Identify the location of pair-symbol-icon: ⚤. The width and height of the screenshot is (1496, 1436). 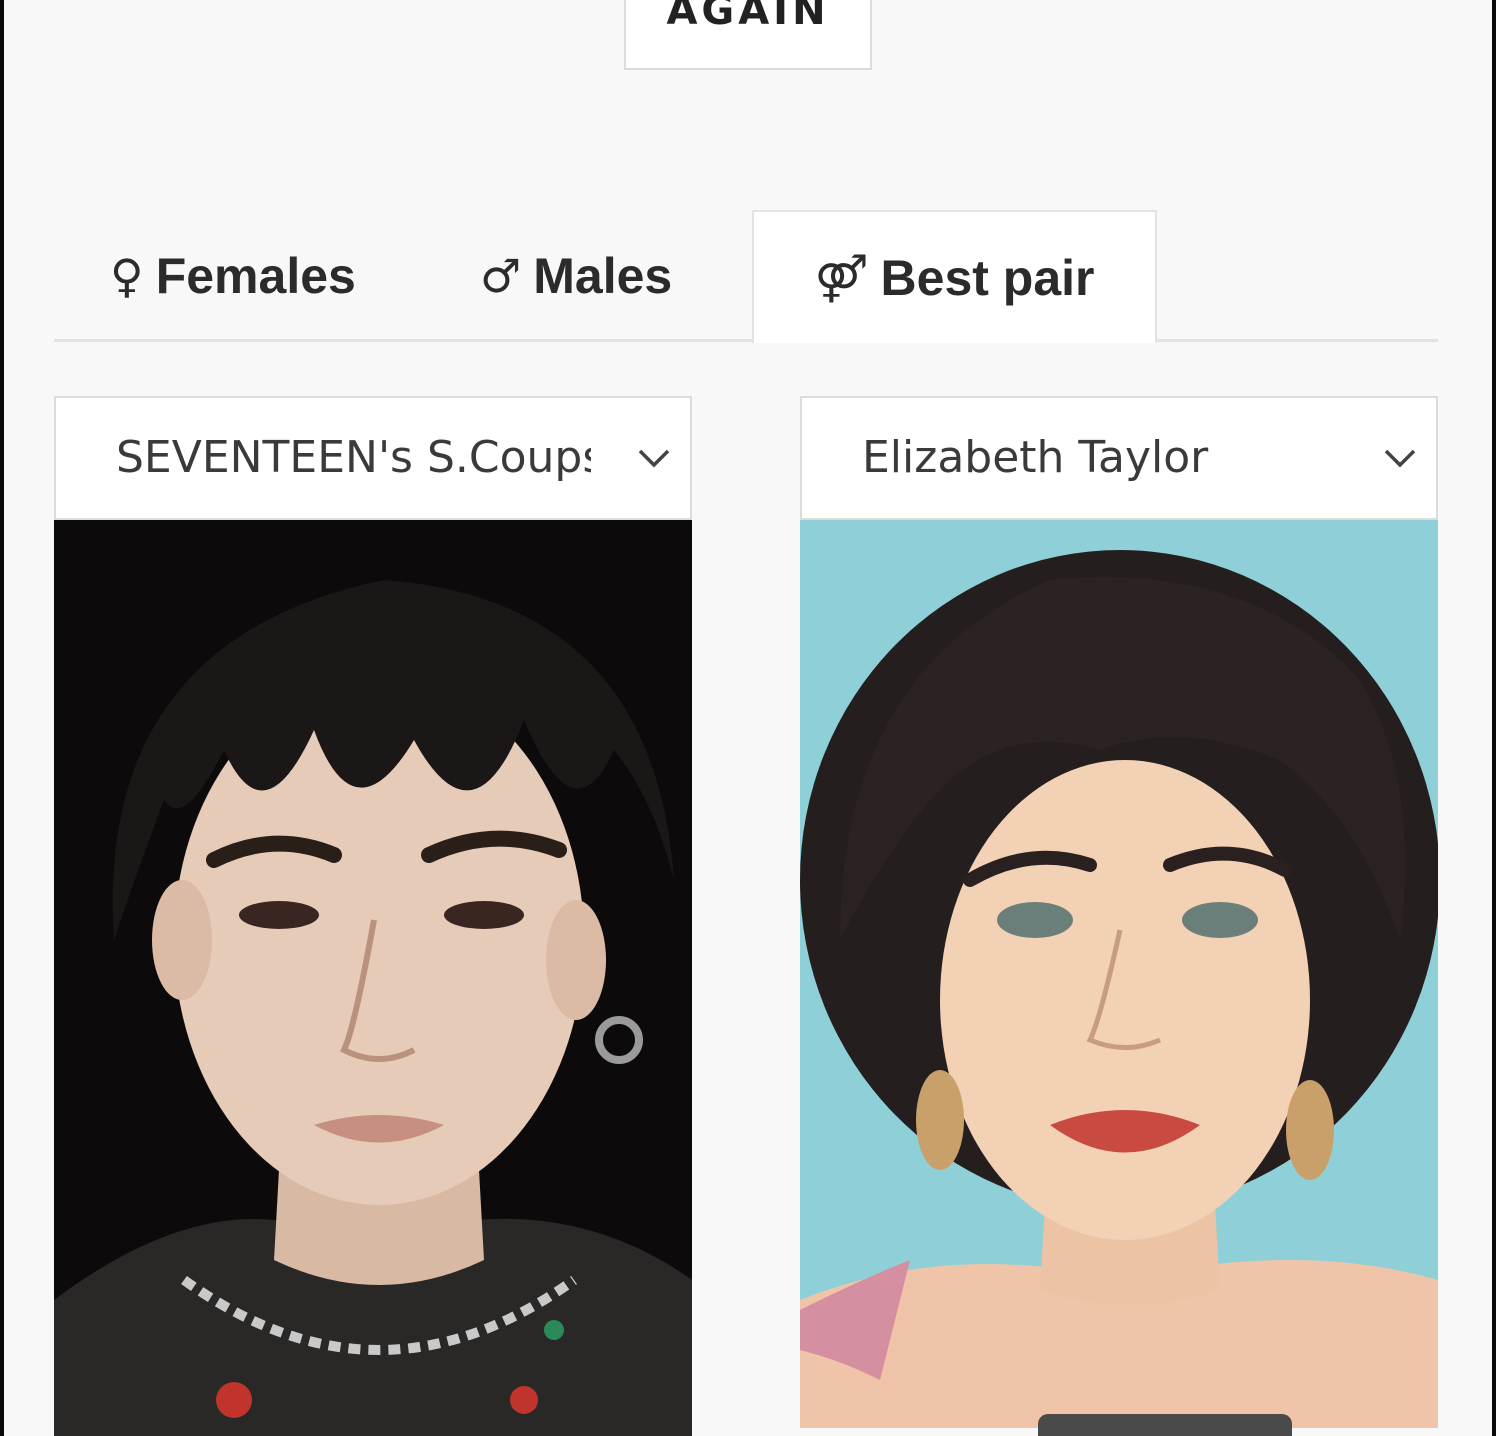
(841, 277).